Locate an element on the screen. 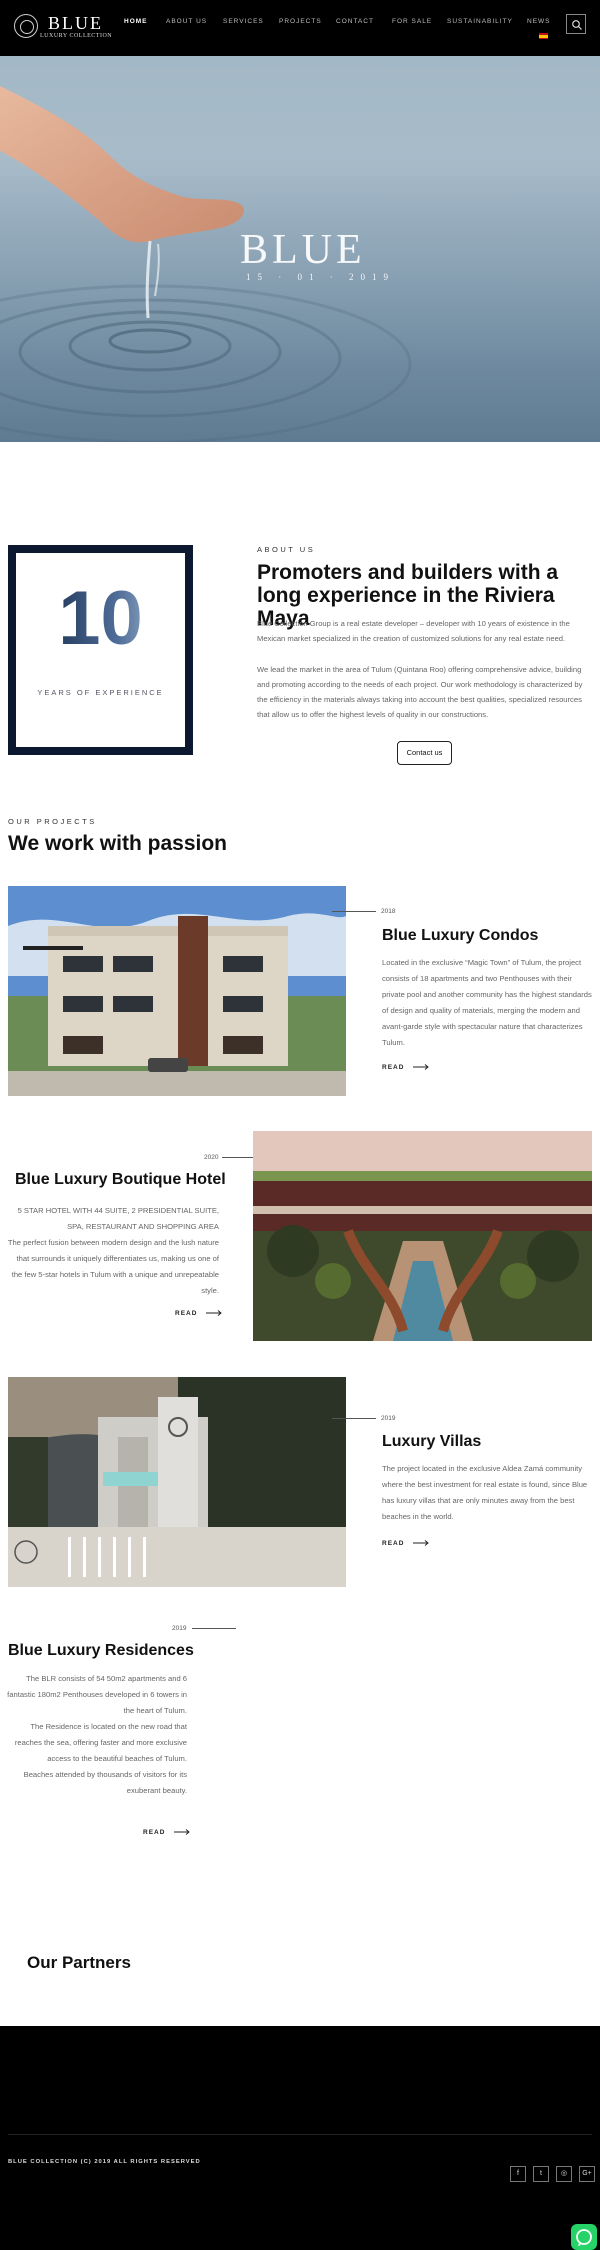  nav-for-sale: FOR SALE is located at coordinates (412, 21).